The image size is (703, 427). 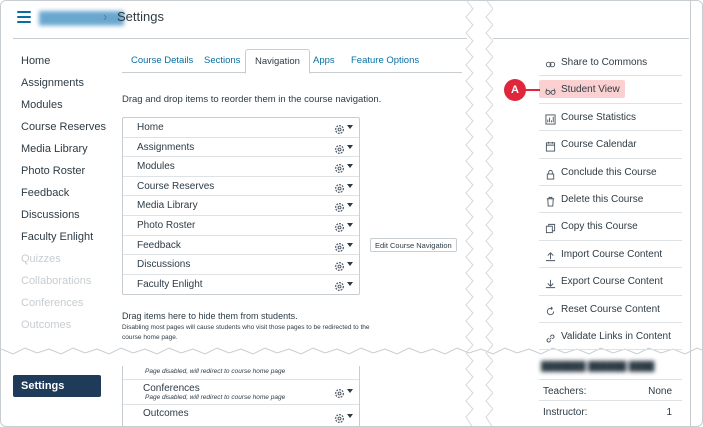 What do you see at coordinates (241, 226) in the screenshot?
I see `nav-row-photo-roster: Photo Roster` at bounding box center [241, 226].